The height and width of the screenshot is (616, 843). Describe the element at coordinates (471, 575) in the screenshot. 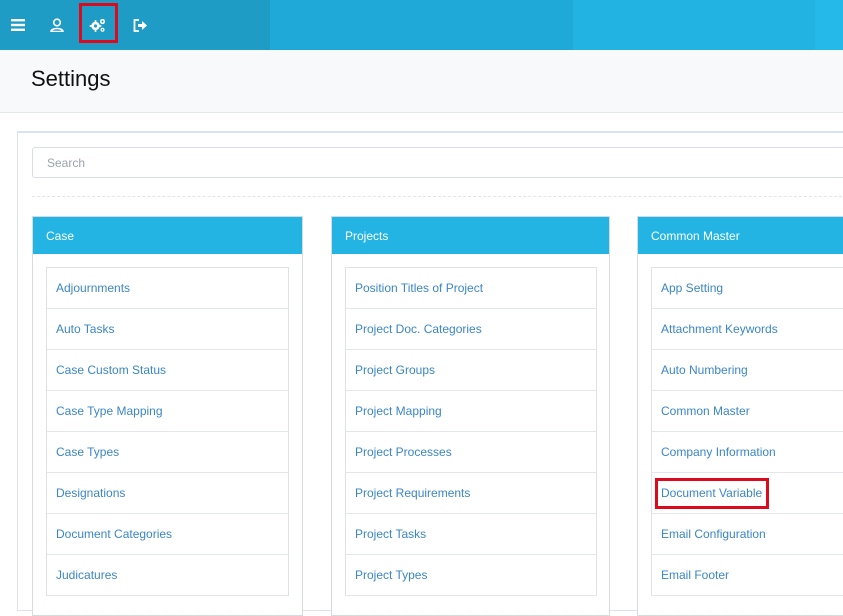

I see `list-item-project-types: Project Types` at that location.